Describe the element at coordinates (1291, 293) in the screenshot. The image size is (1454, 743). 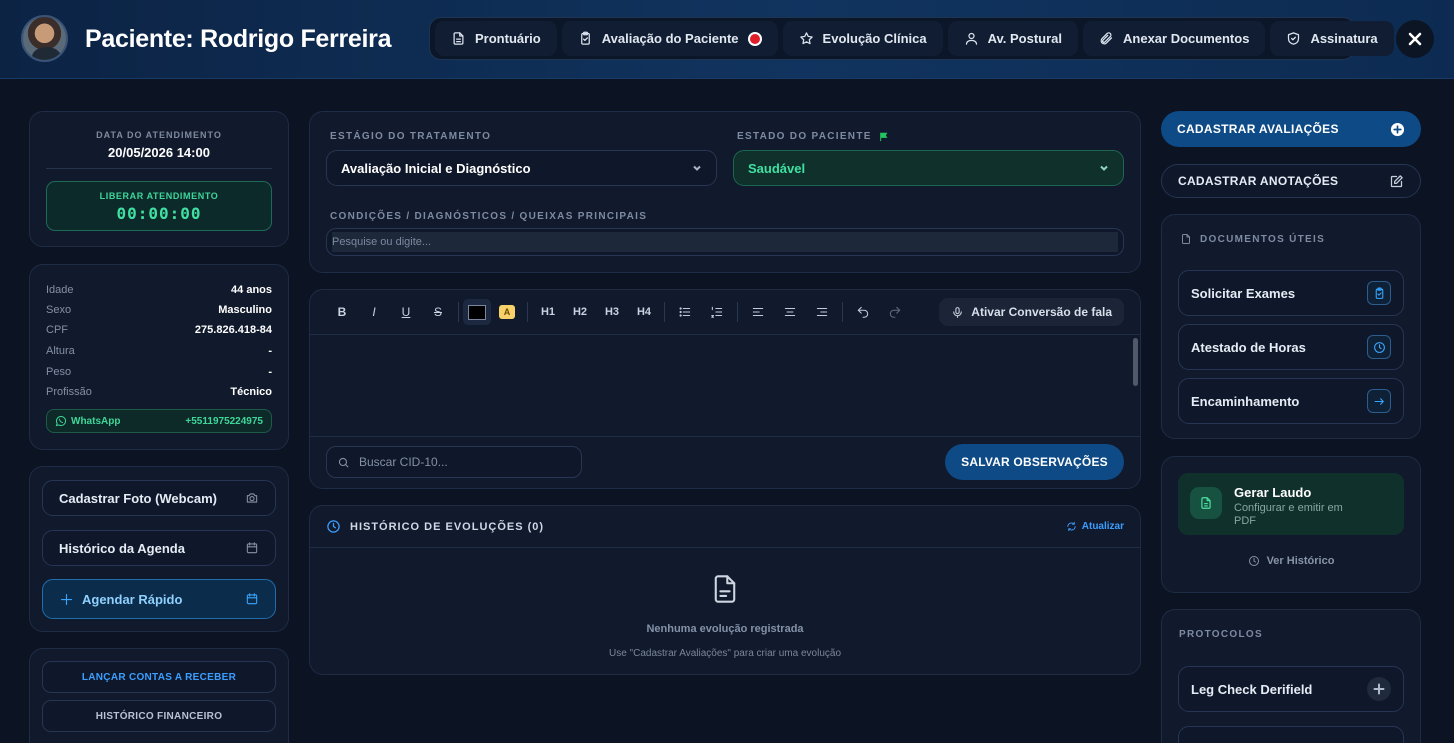
I see `request-exams-button: Solicitar Exames` at that location.